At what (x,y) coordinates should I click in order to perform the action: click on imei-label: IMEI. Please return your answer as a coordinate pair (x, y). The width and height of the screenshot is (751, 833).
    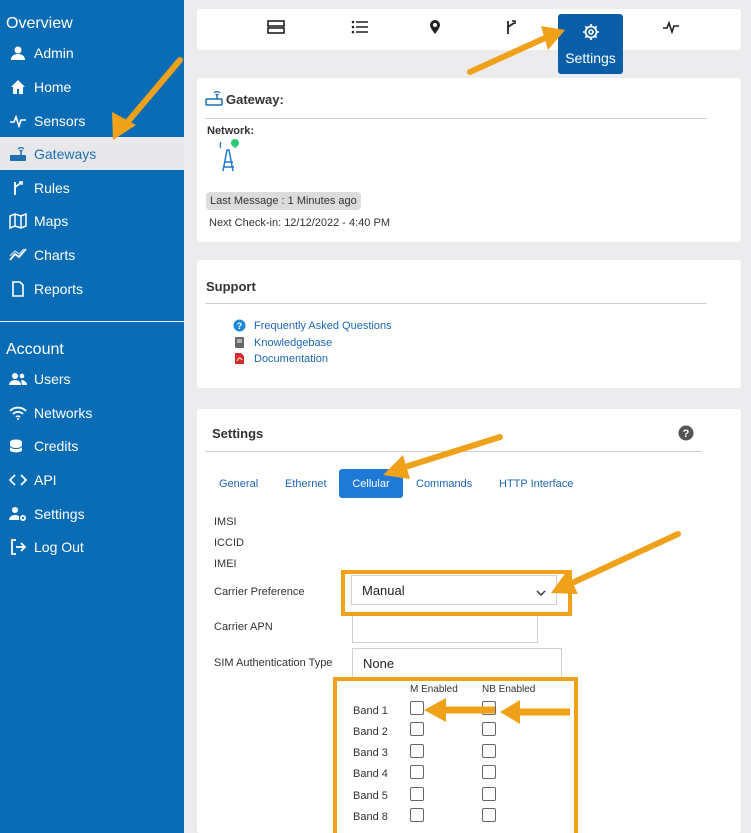
    Looking at the image, I should click on (225, 564).